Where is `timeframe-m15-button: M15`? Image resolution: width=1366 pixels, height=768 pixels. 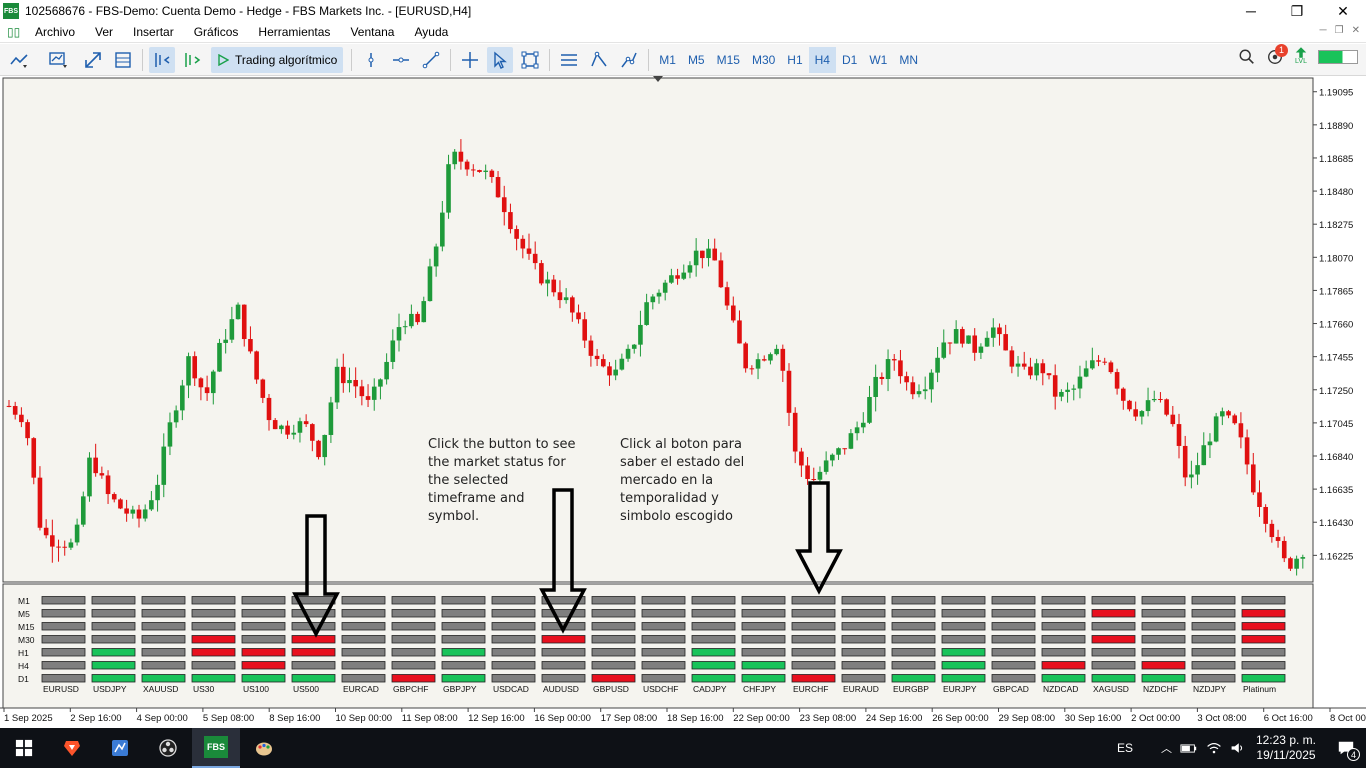 timeframe-m15-button: M15 is located at coordinates (728, 60).